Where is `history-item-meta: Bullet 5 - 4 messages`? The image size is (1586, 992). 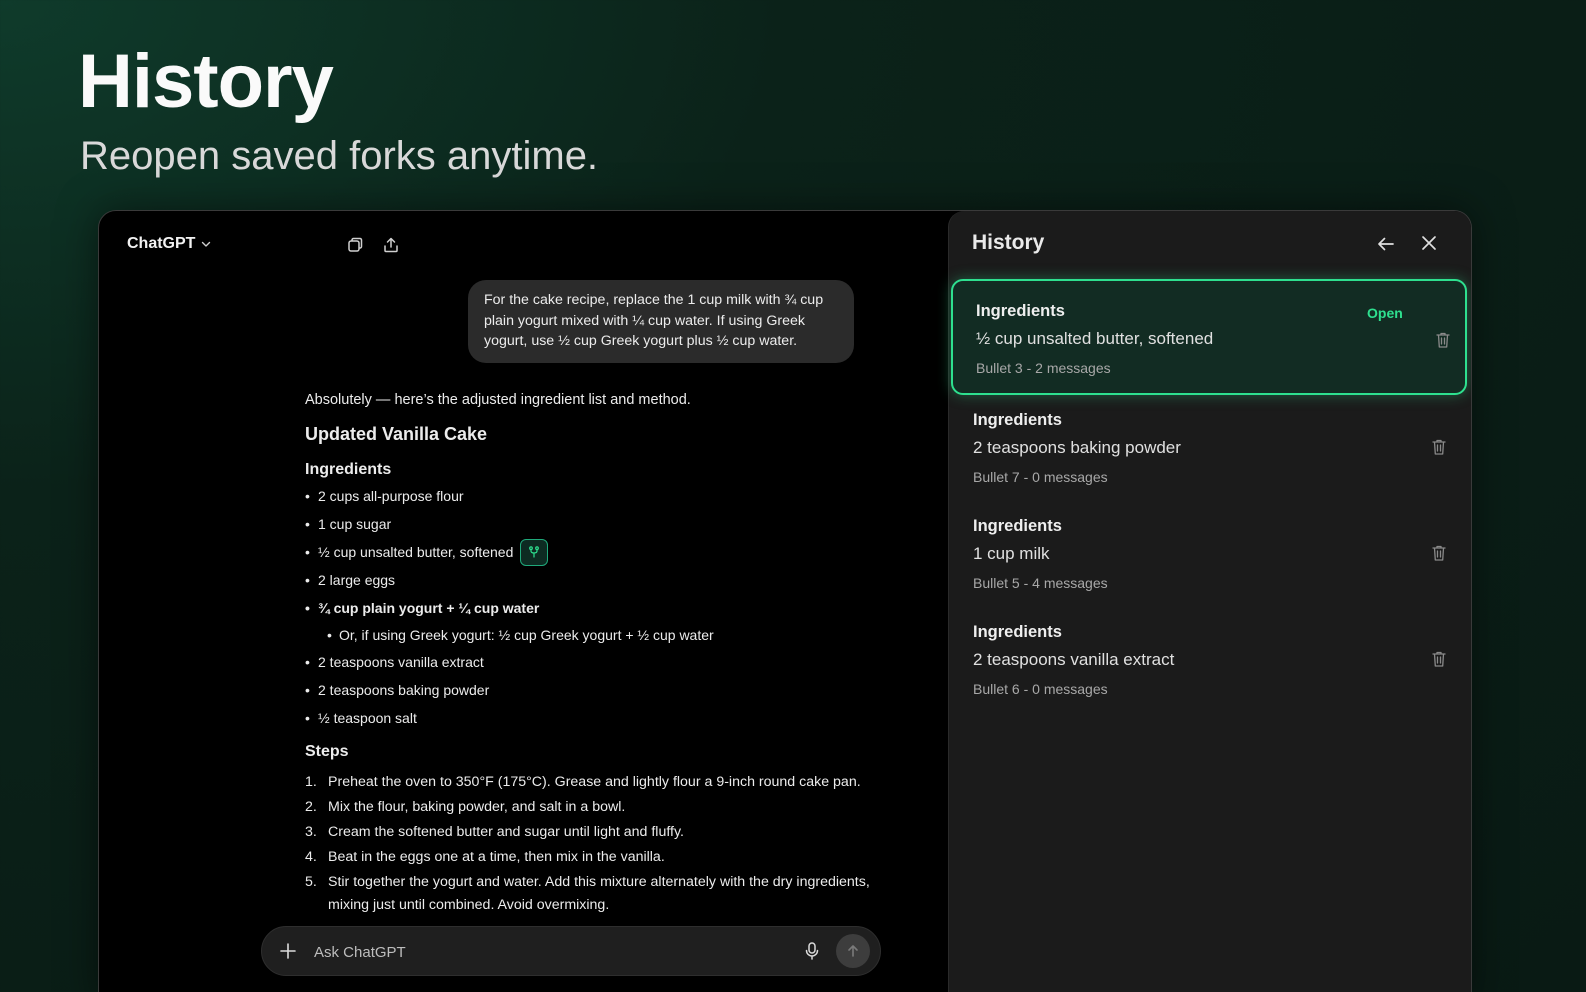 history-item-meta: Bullet 5 - 4 messages is located at coordinates (1040, 583).